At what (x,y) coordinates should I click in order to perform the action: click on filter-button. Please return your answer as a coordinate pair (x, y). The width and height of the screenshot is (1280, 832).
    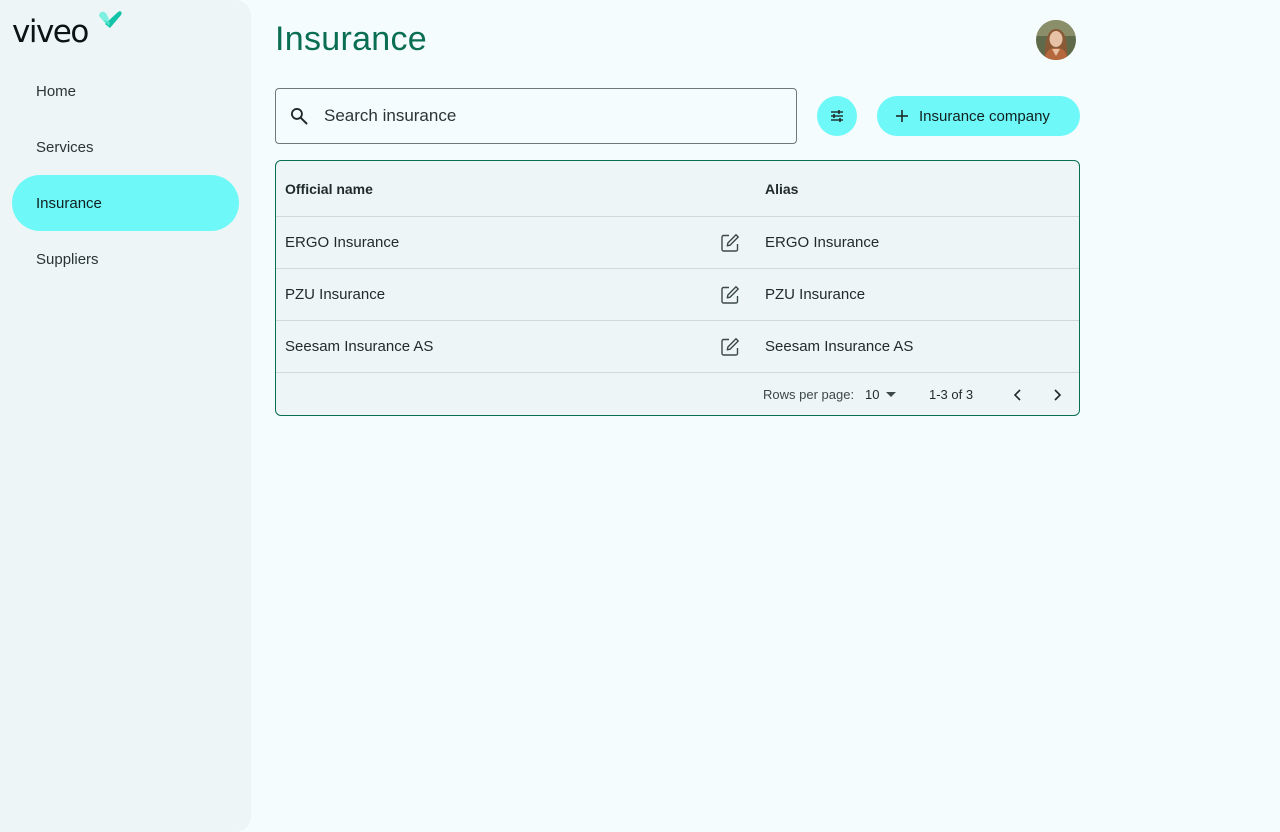
    Looking at the image, I should click on (837, 116).